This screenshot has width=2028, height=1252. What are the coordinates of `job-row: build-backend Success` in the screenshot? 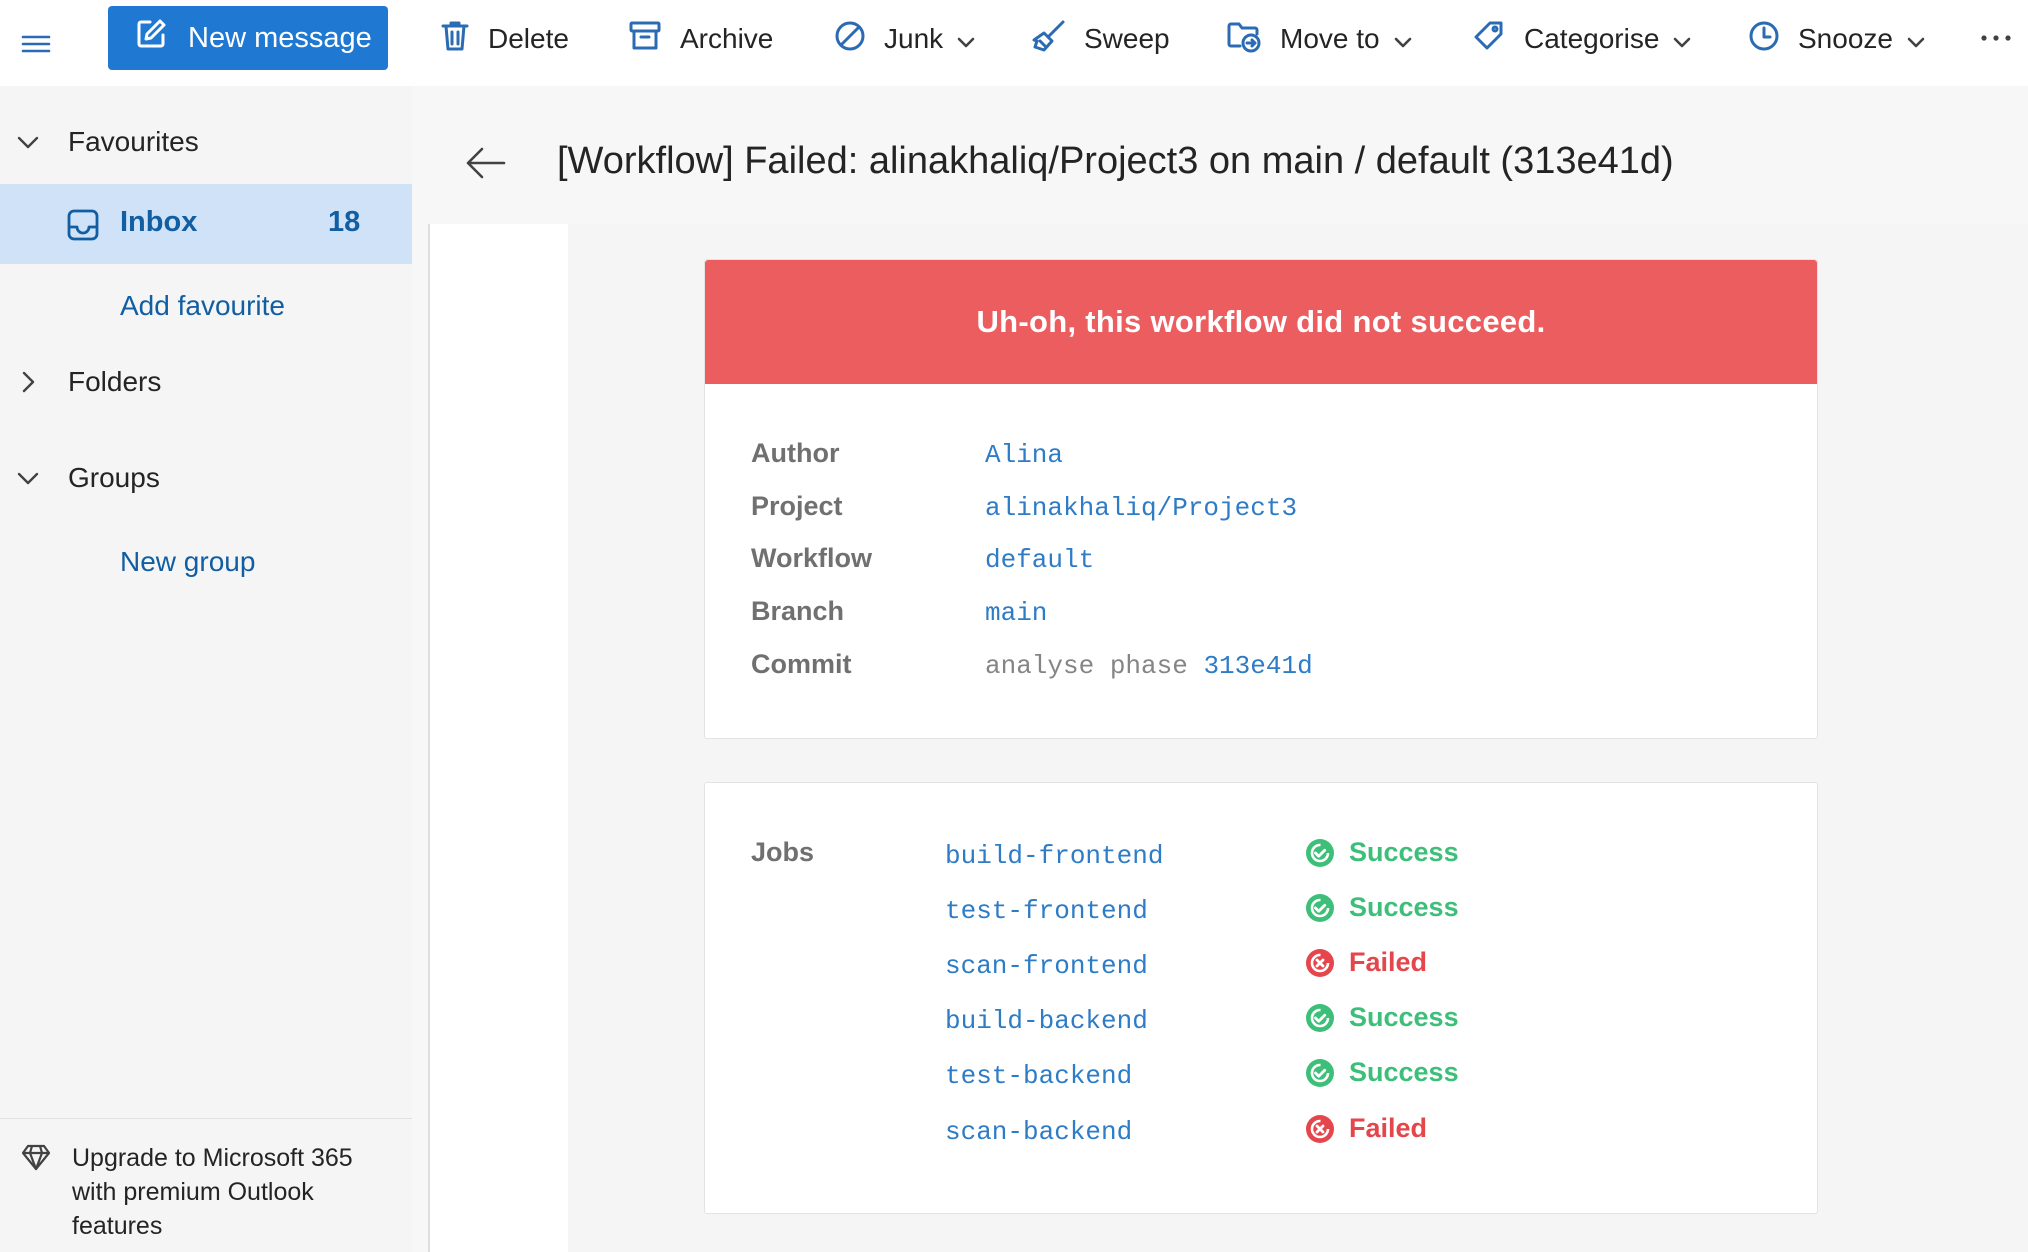 It's located at (1295, 1022).